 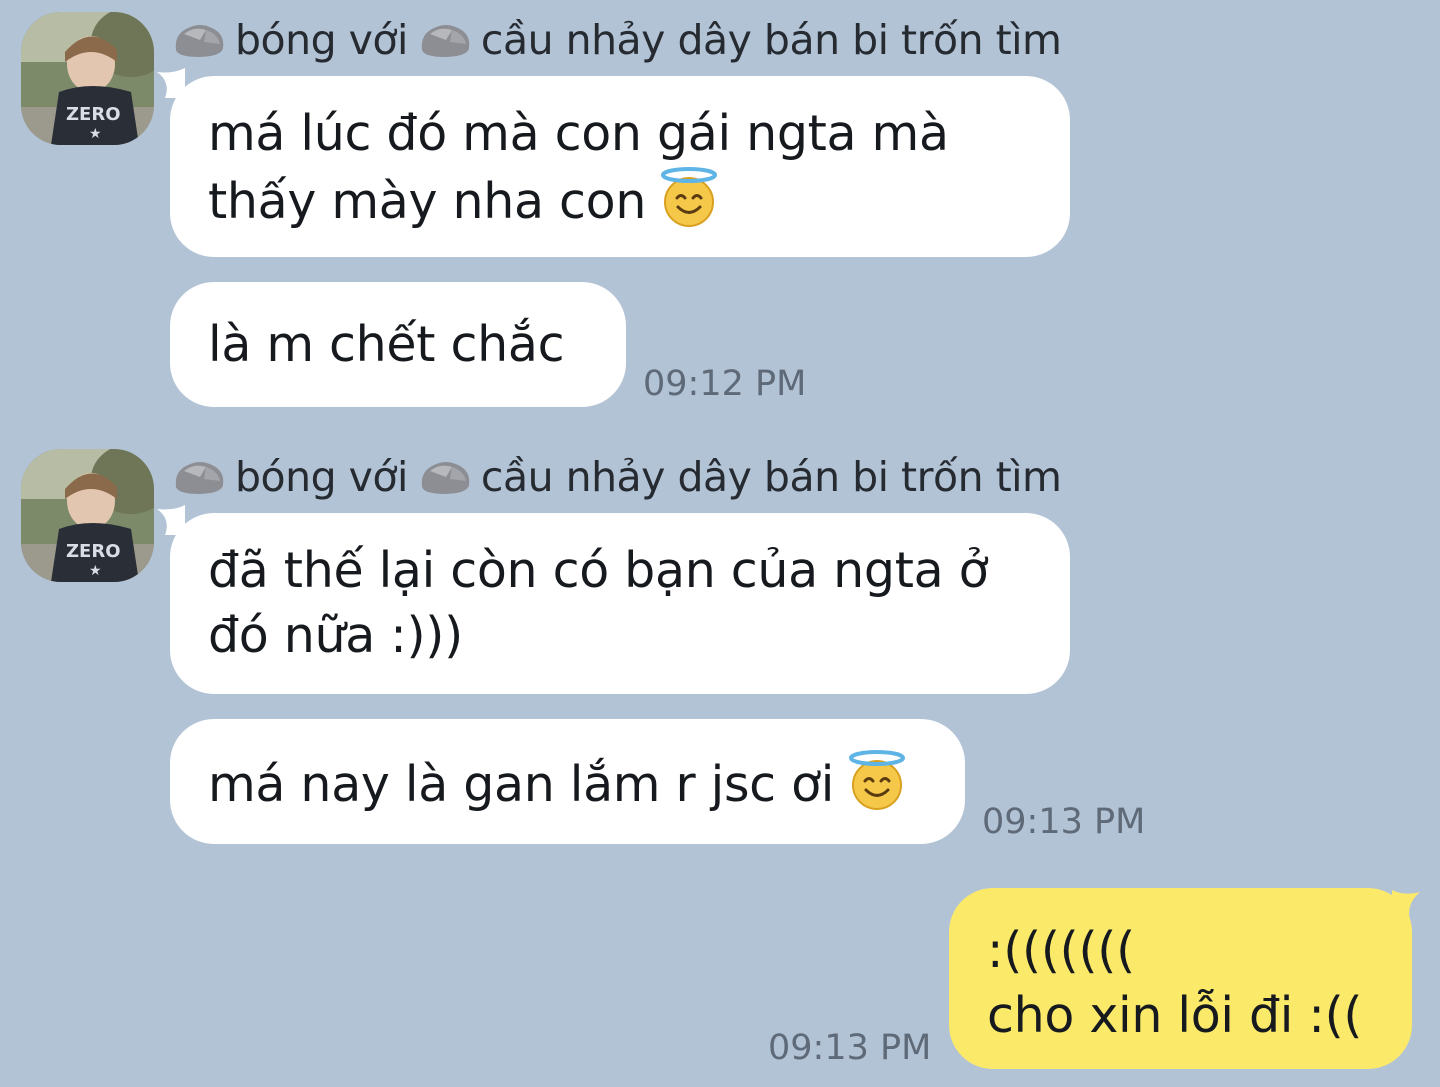 I want to click on outgoing-message-bubble: :((((((( cho xin lỗi đi :((, so click(x=1180, y=978).